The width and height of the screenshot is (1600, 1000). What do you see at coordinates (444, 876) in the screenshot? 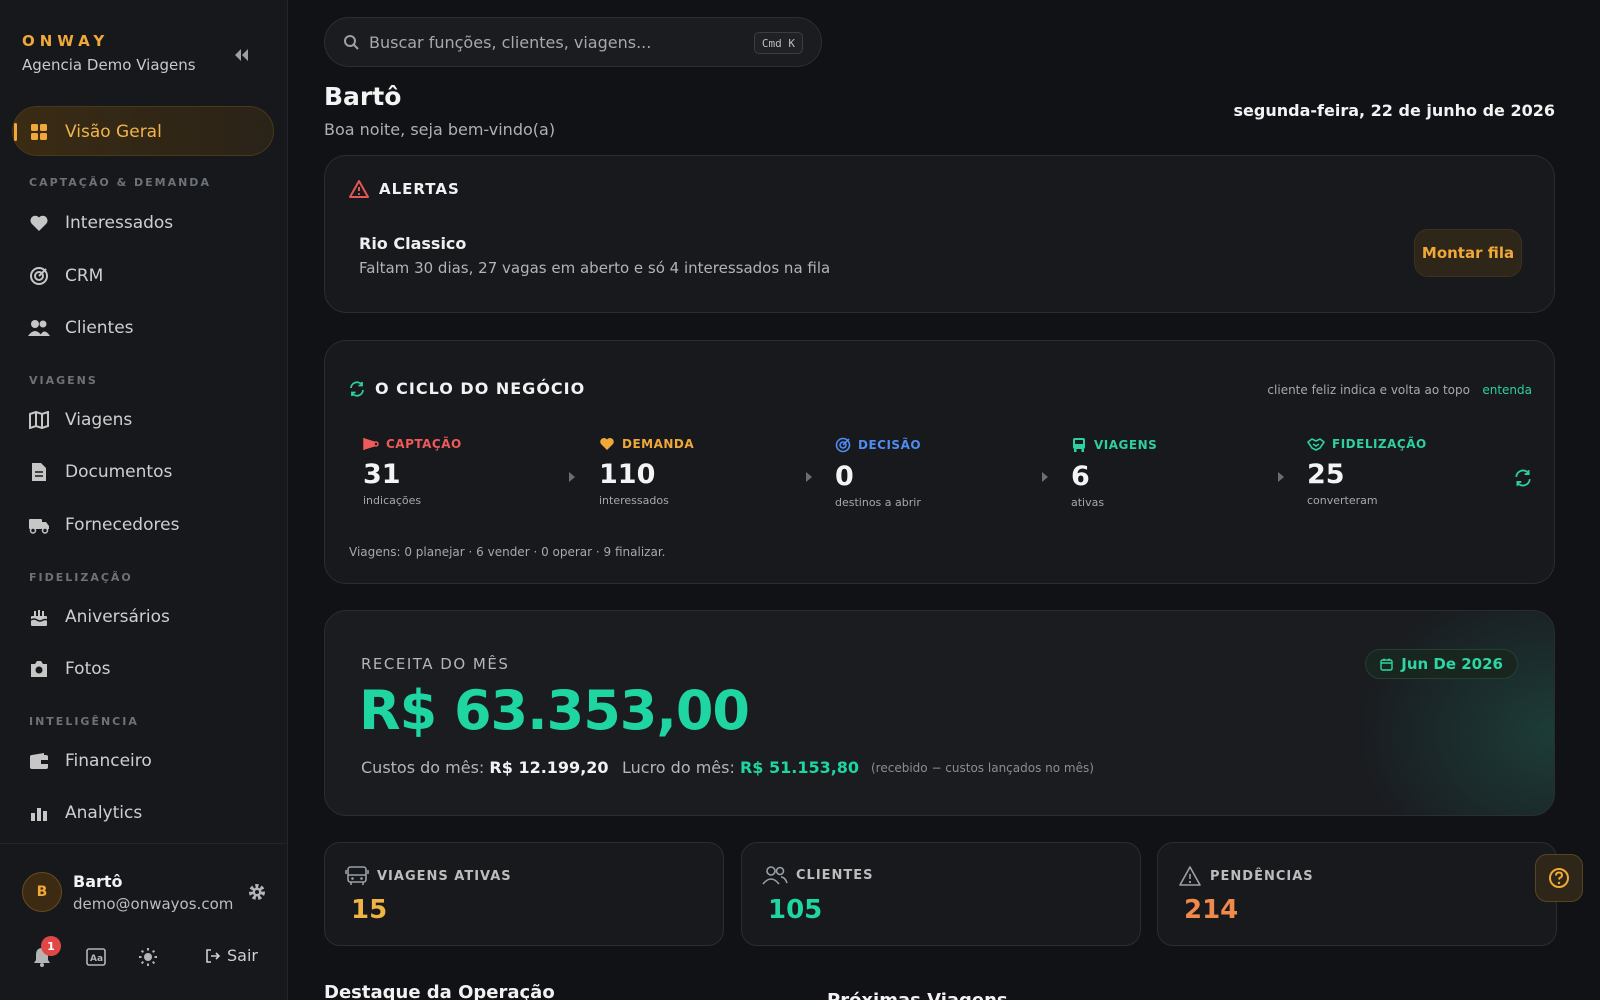
I see `stat-label: VIAGENS ATIVAS` at bounding box center [444, 876].